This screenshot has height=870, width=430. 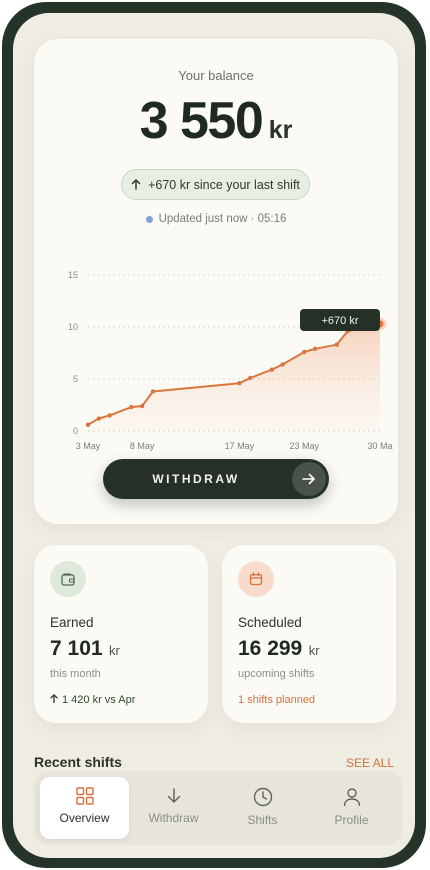 What do you see at coordinates (351, 797) in the screenshot?
I see `person-icon` at bounding box center [351, 797].